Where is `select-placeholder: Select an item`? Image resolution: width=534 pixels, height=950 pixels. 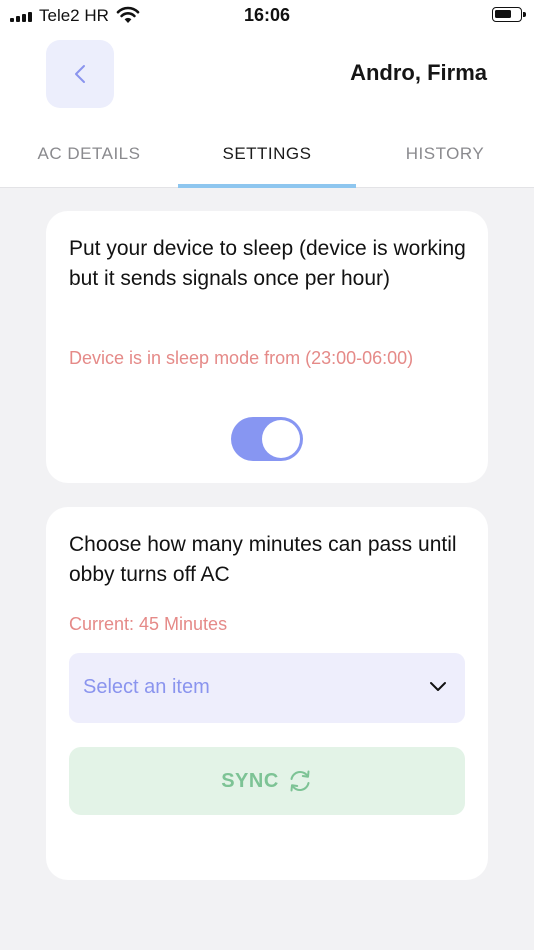
select-placeholder: Select an item is located at coordinates (146, 687).